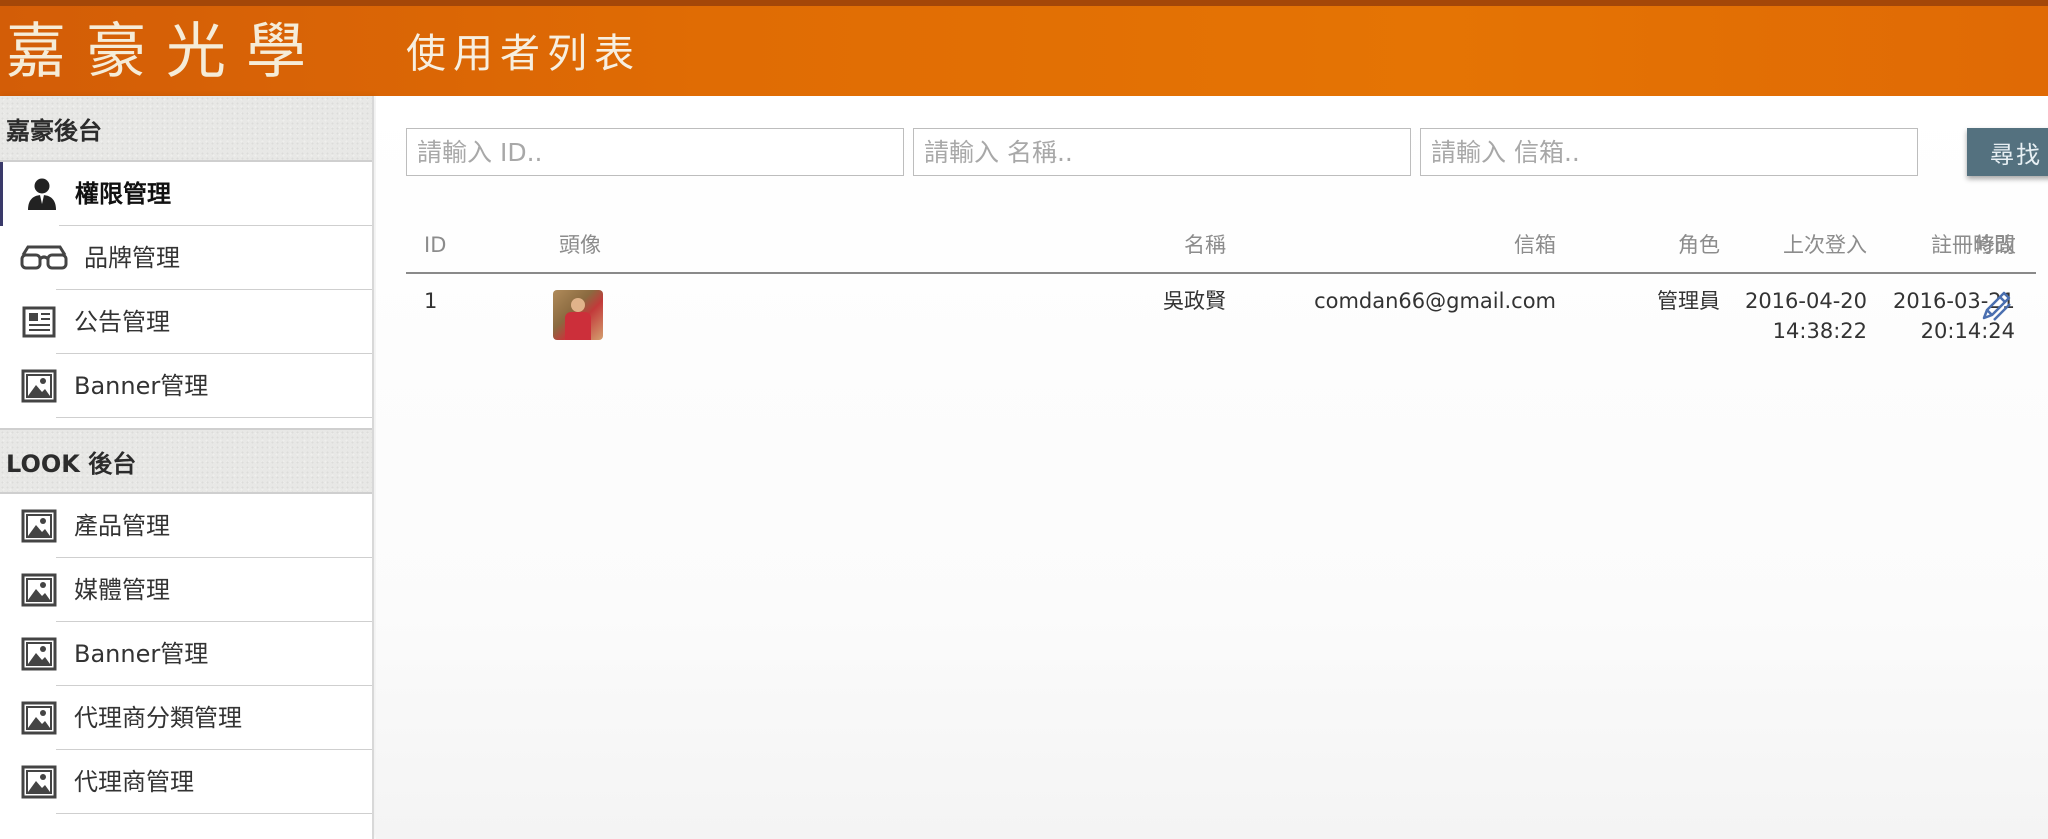 The image size is (2048, 839). Describe the element at coordinates (2007, 152) in the screenshot. I see `search-button: 尋找` at that location.